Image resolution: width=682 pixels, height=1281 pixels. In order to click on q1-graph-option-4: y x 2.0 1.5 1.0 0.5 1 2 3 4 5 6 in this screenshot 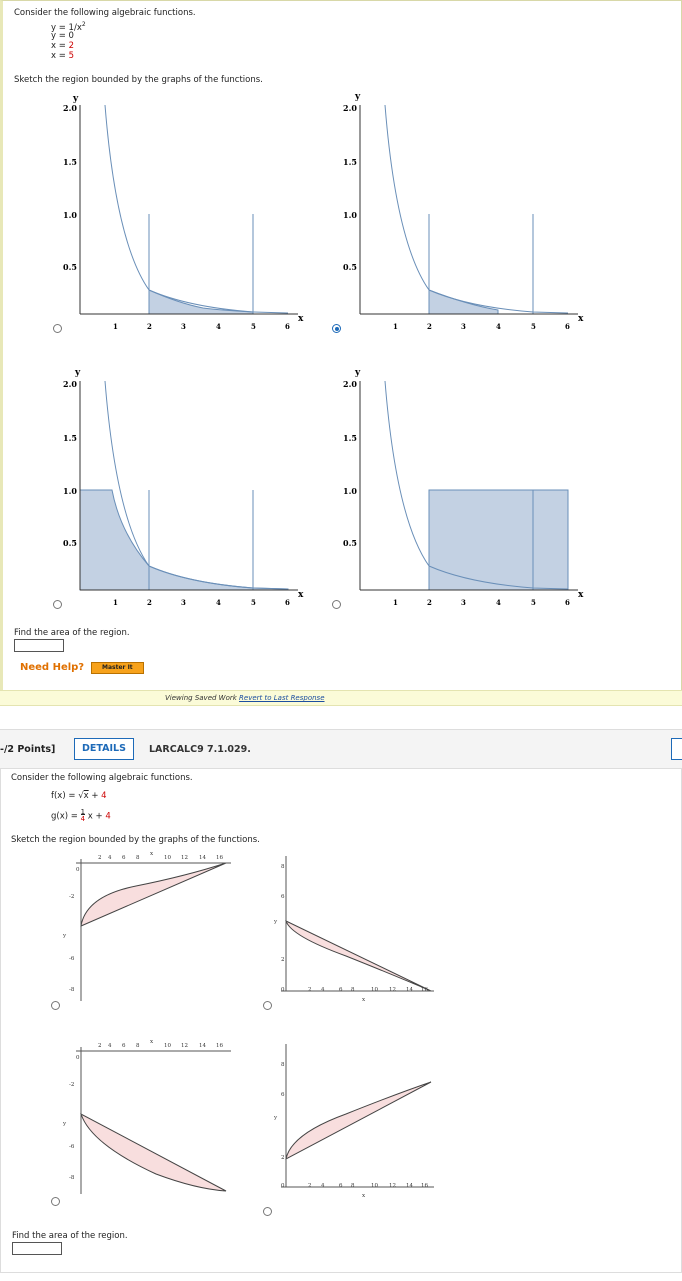, I will do `click(463, 487)`.